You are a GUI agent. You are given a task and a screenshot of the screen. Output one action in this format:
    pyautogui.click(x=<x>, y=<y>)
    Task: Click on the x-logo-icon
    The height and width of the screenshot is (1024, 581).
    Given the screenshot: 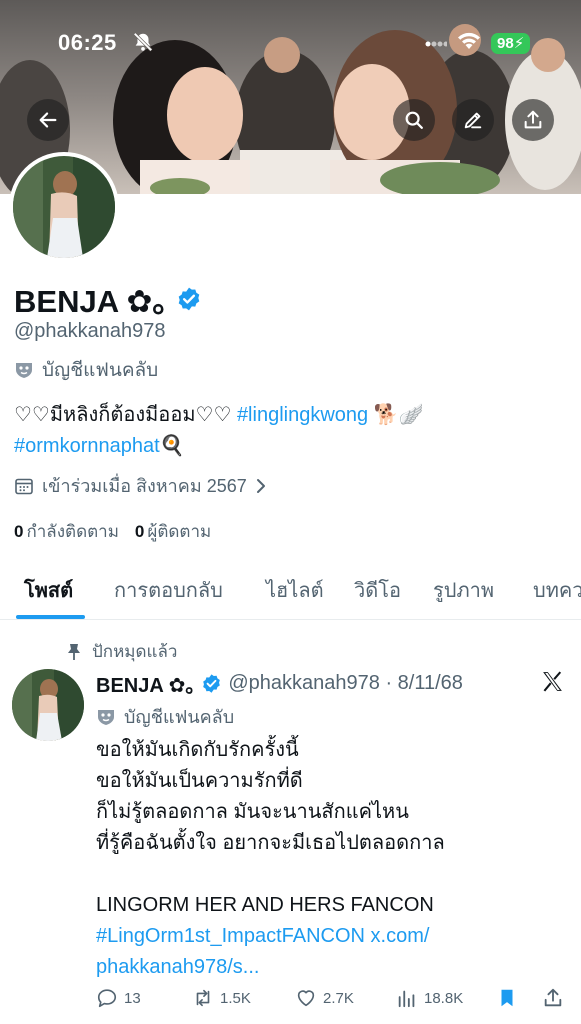 What is the action you would take?
    pyautogui.click(x=552, y=681)
    